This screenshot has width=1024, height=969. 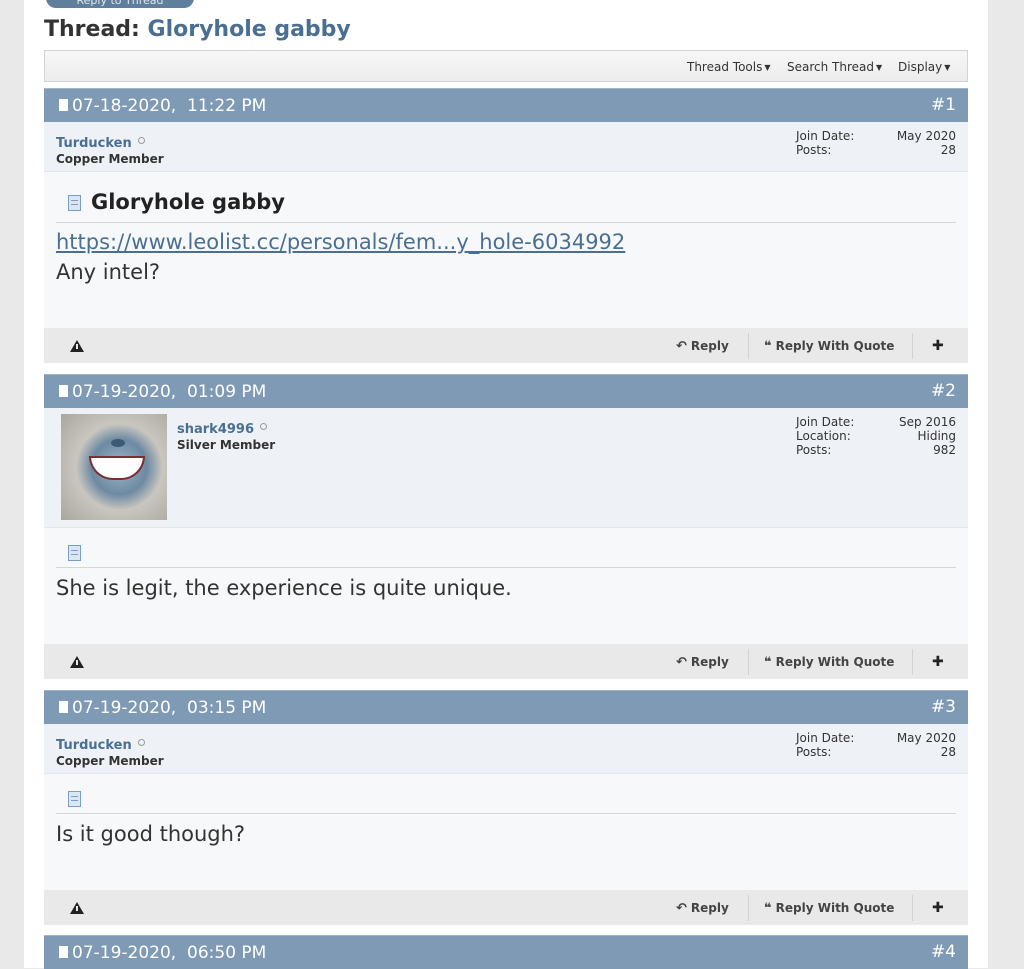 What do you see at coordinates (108, 272) in the screenshot?
I see `post-text: Any intel?` at bounding box center [108, 272].